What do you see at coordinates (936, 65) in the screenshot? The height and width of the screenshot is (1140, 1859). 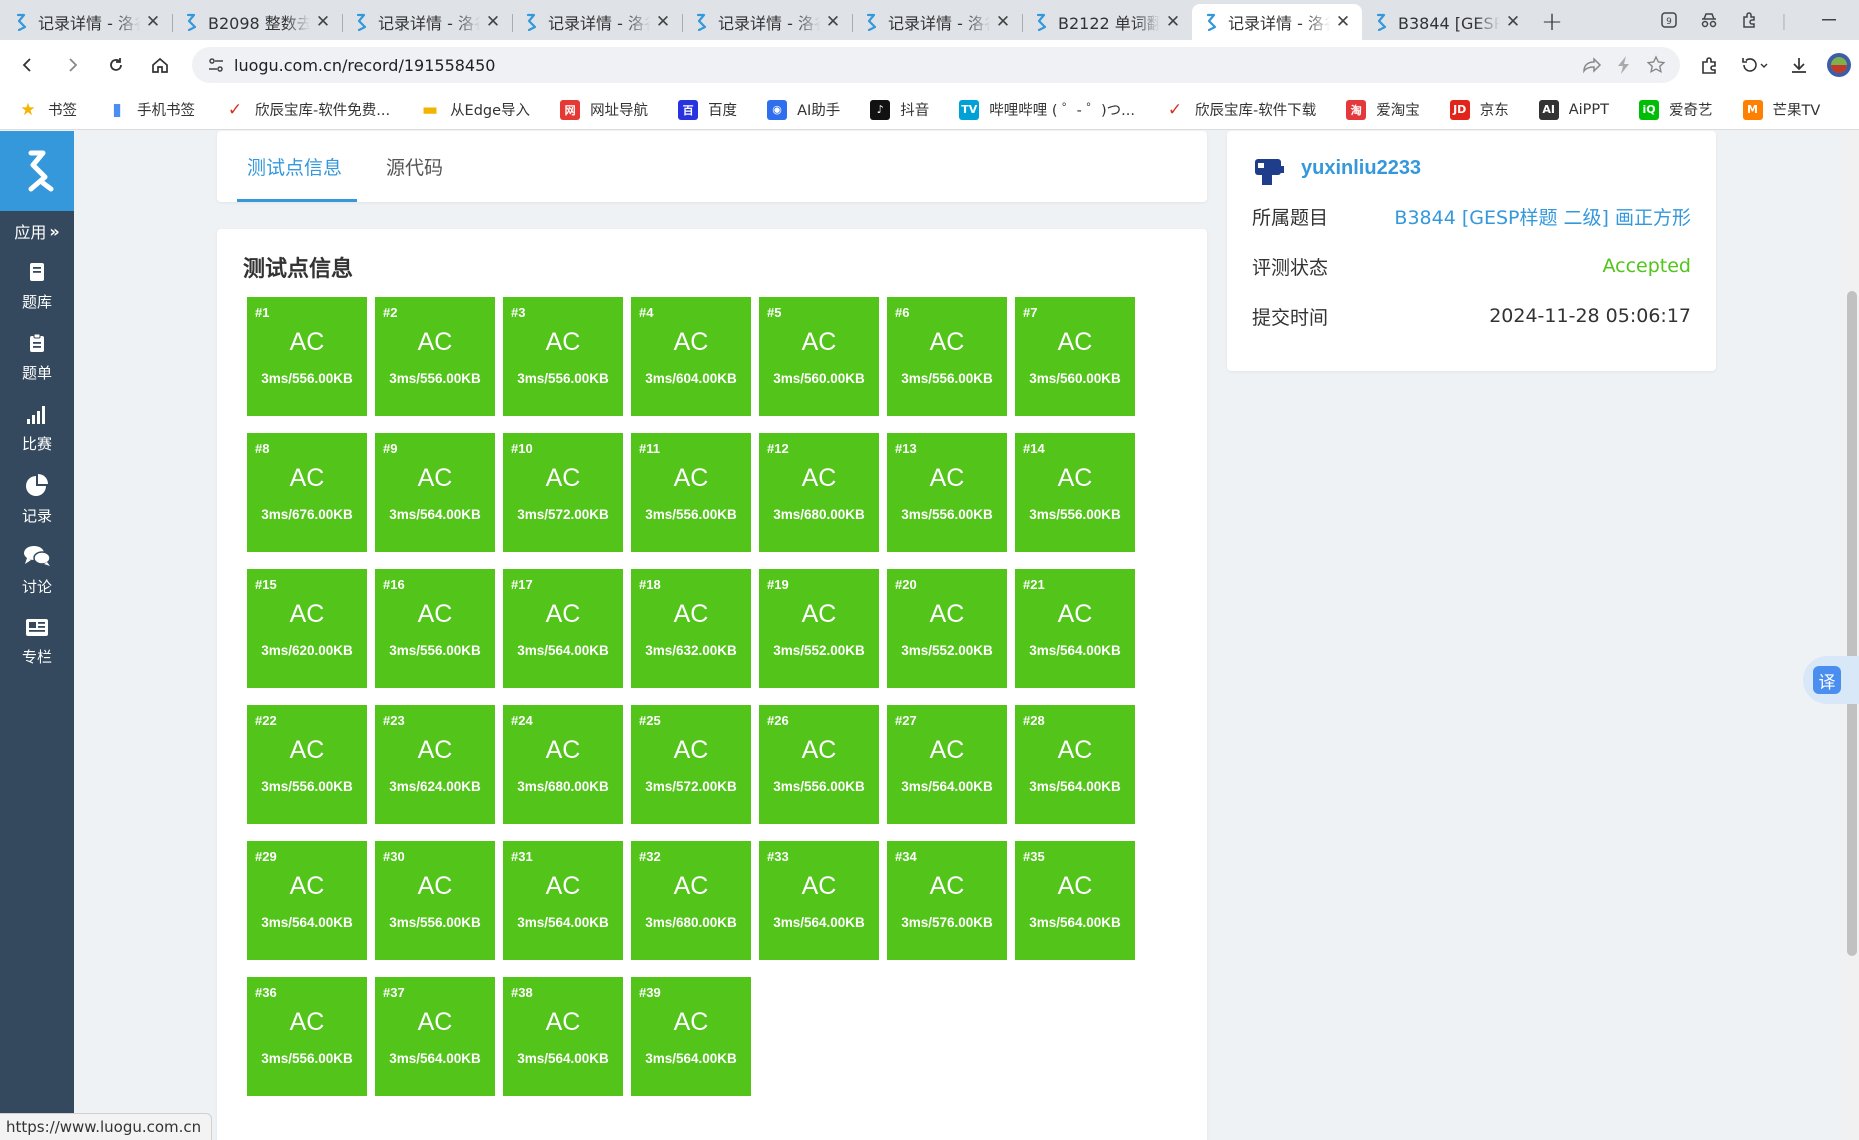 I see `omnibox: luogu.com.cn/record/191558450` at bounding box center [936, 65].